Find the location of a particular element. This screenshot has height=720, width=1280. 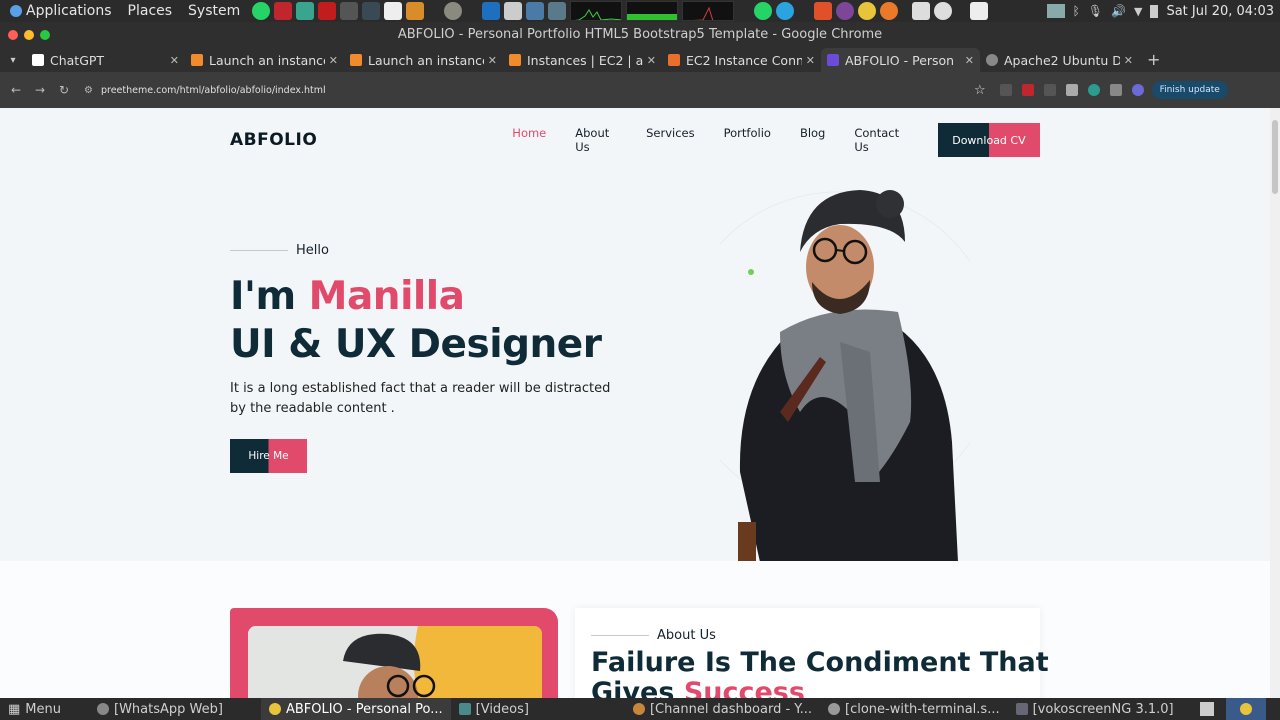

tab-label: Instances | EC2 | af is located at coordinates (585, 60).